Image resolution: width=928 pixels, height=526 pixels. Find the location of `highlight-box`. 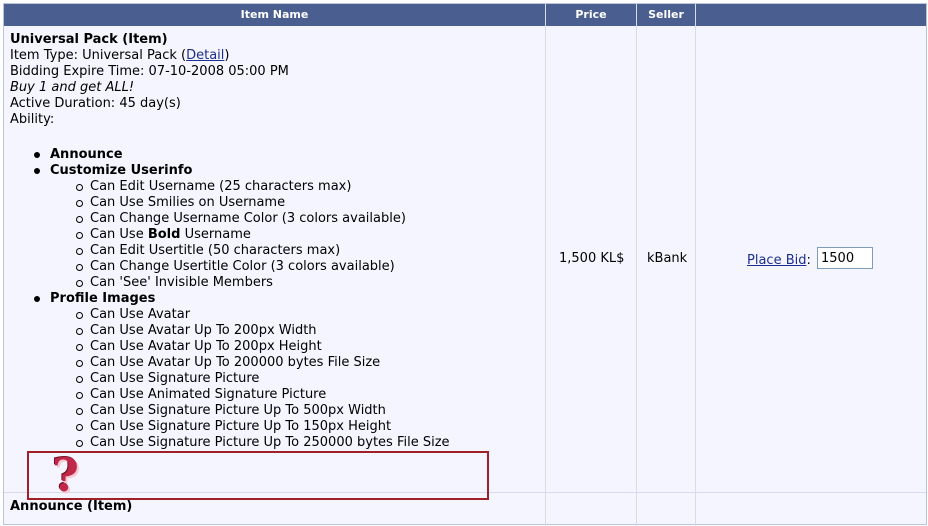

highlight-box is located at coordinates (258, 475).